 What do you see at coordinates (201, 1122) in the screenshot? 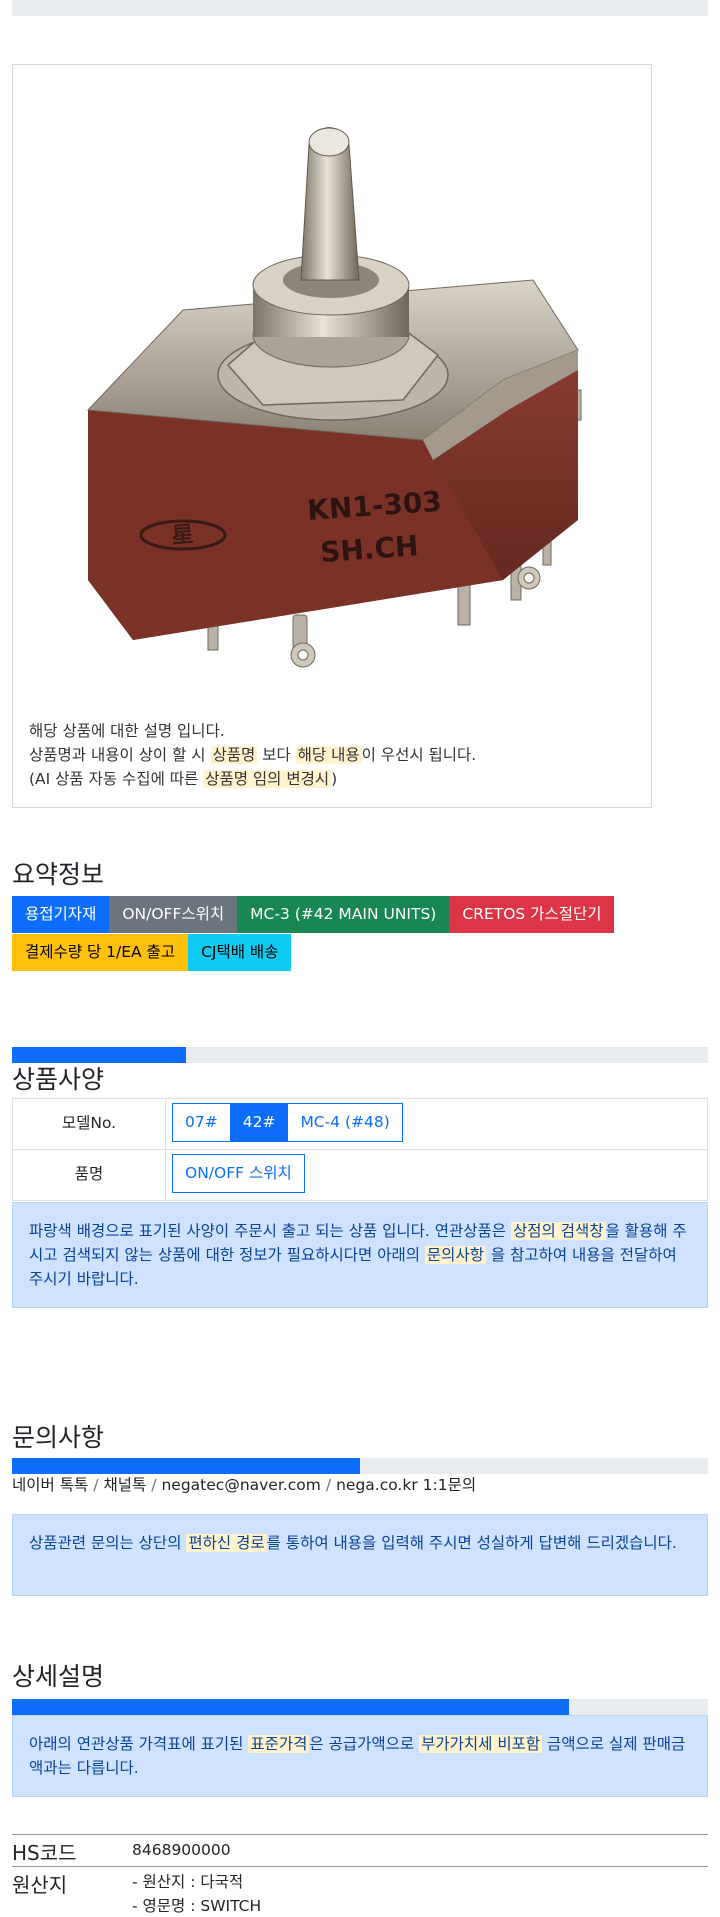
I see `model-option-07: 07#` at bounding box center [201, 1122].